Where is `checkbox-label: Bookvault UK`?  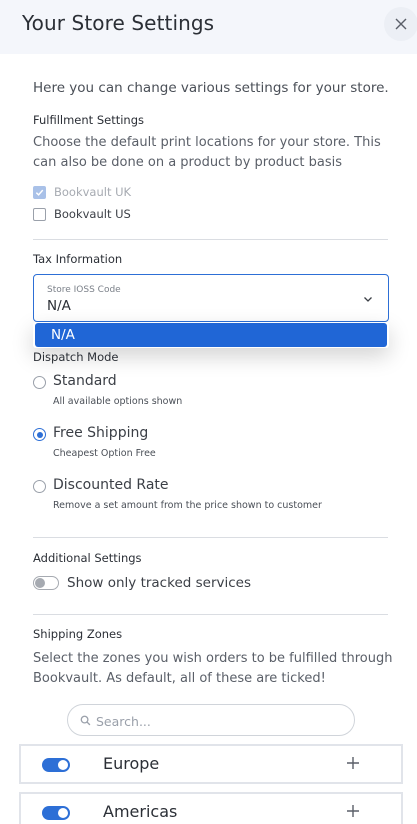
checkbox-label: Bookvault UK is located at coordinates (93, 192).